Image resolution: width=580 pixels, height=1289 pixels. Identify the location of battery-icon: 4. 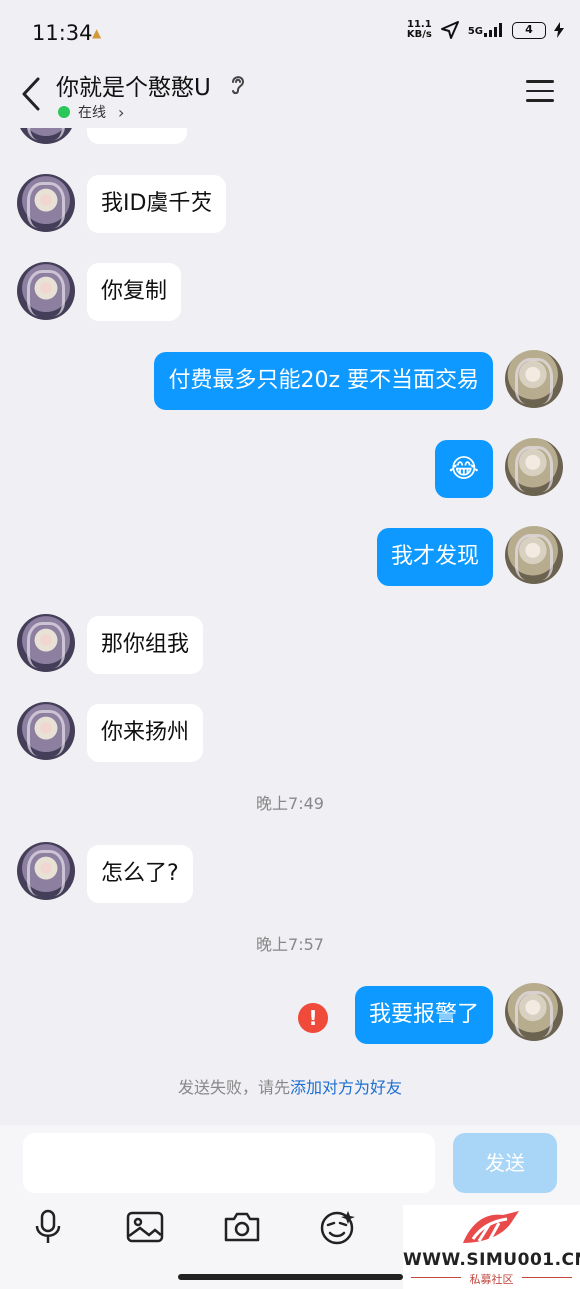
(529, 30).